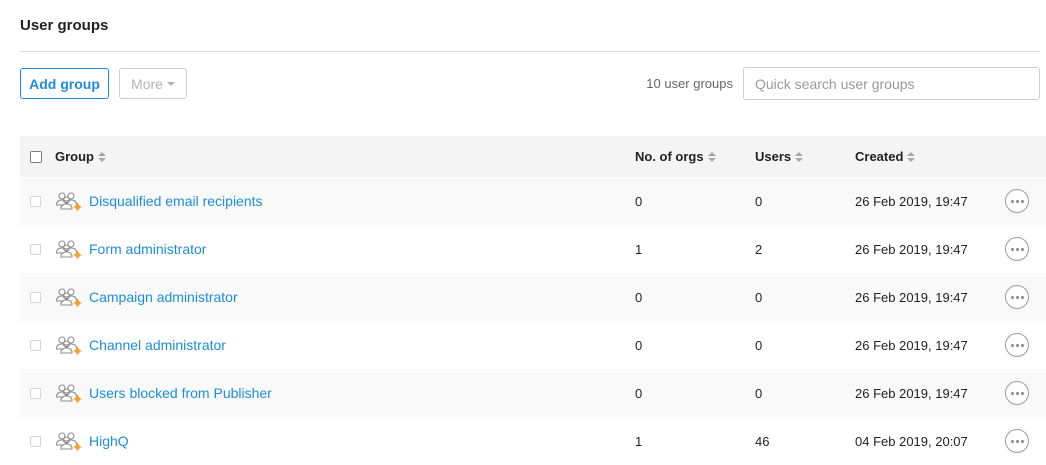 Image resolution: width=1046 pixels, height=465 pixels. I want to click on group-name-link: Disqualified email recipients, so click(176, 201).